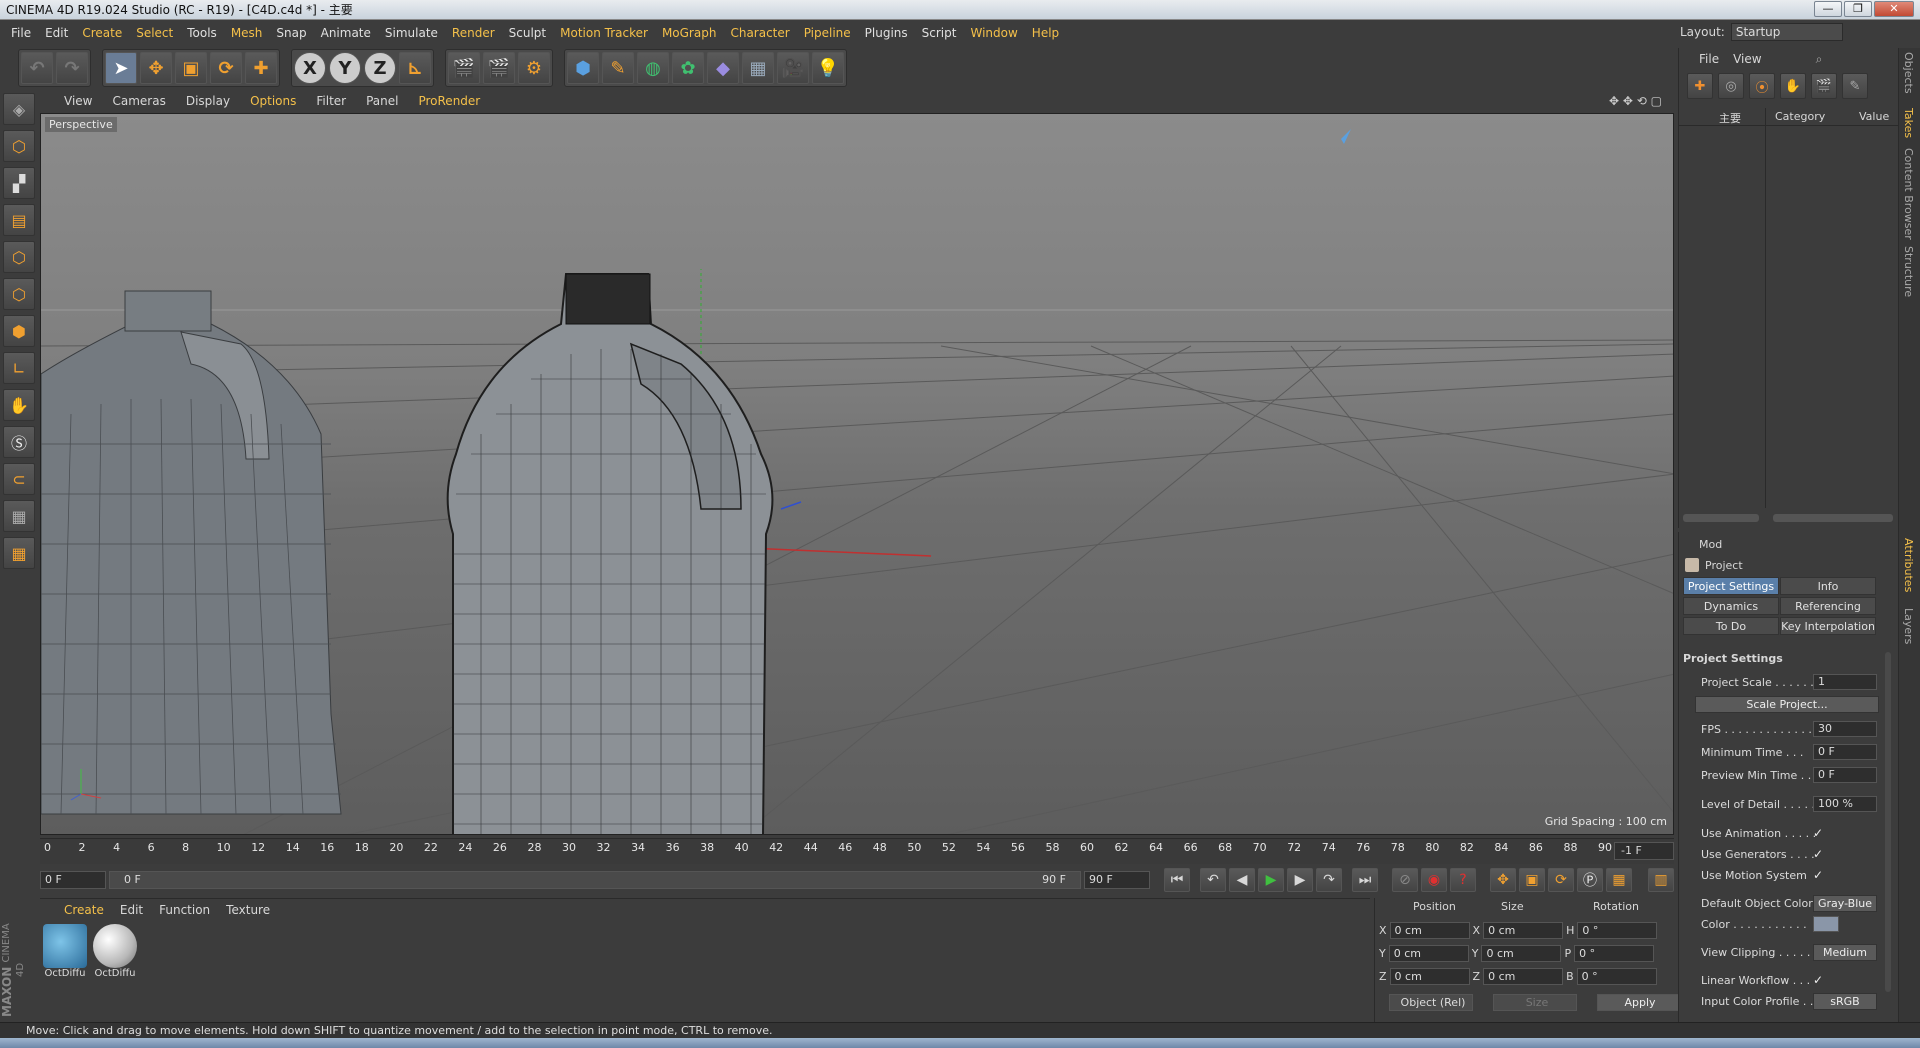 The image size is (1920, 1048). I want to click on fps-field: 30, so click(1845, 729).